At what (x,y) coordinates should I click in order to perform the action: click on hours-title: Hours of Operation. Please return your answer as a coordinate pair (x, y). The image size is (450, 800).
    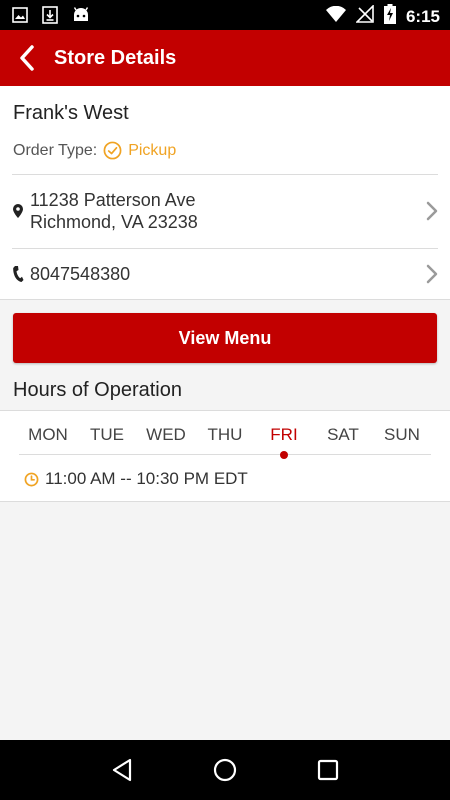
    Looking at the image, I should click on (97, 390).